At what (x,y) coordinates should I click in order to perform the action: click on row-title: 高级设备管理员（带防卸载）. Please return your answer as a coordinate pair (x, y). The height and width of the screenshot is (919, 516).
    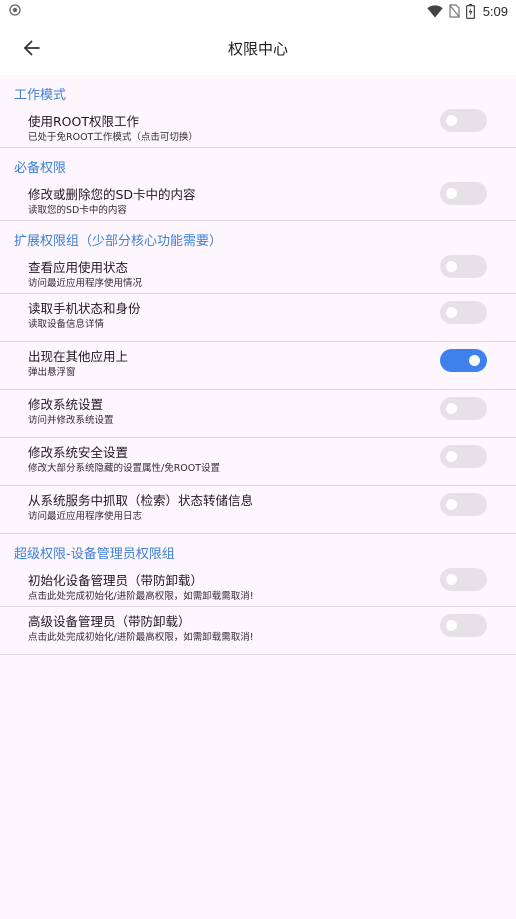
    Looking at the image, I should click on (109, 621).